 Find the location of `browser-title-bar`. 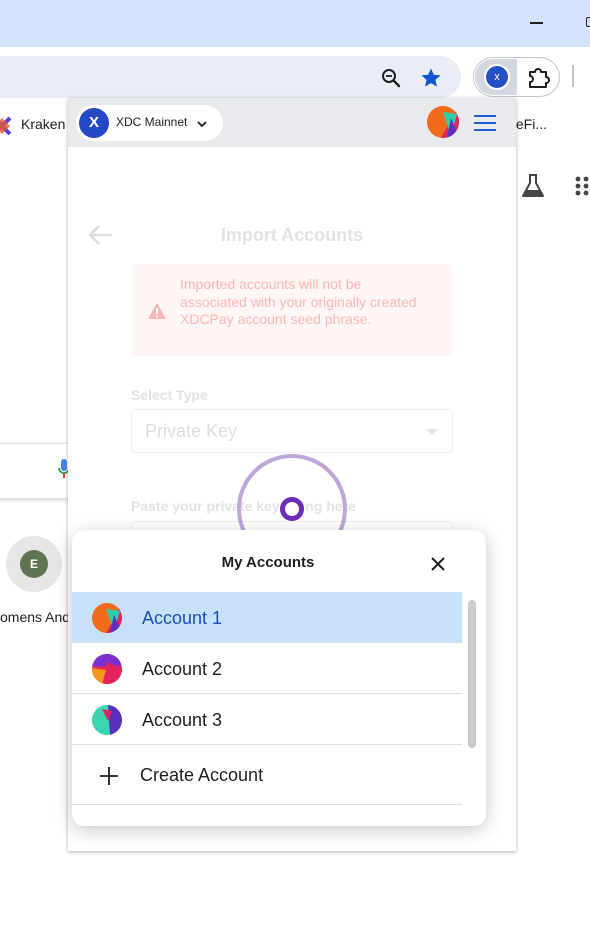

browser-title-bar is located at coordinates (295, 23).